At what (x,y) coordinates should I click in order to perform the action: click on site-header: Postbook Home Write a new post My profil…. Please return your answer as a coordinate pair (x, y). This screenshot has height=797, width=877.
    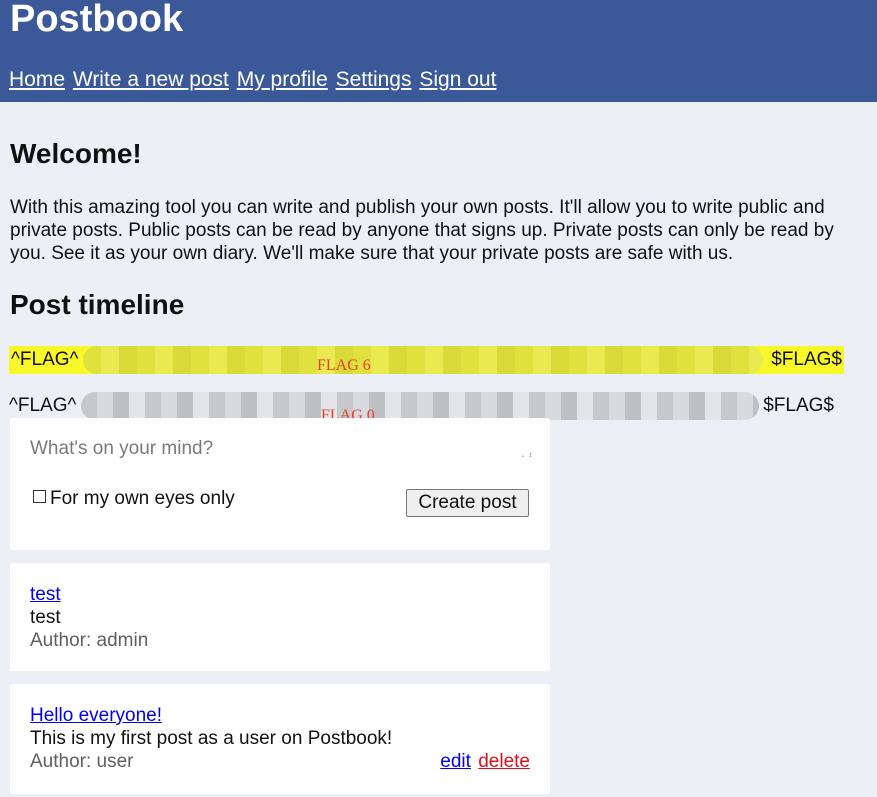
    Looking at the image, I should click on (438, 51).